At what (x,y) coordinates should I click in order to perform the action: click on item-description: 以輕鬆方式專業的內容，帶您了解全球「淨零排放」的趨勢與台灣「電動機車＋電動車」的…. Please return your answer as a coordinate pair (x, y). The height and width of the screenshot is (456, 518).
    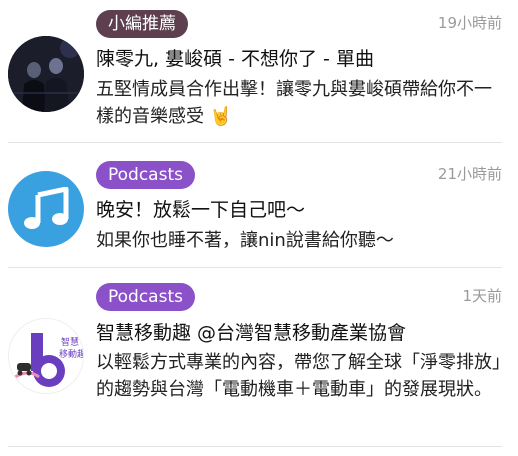
    Looking at the image, I should click on (298, 376).